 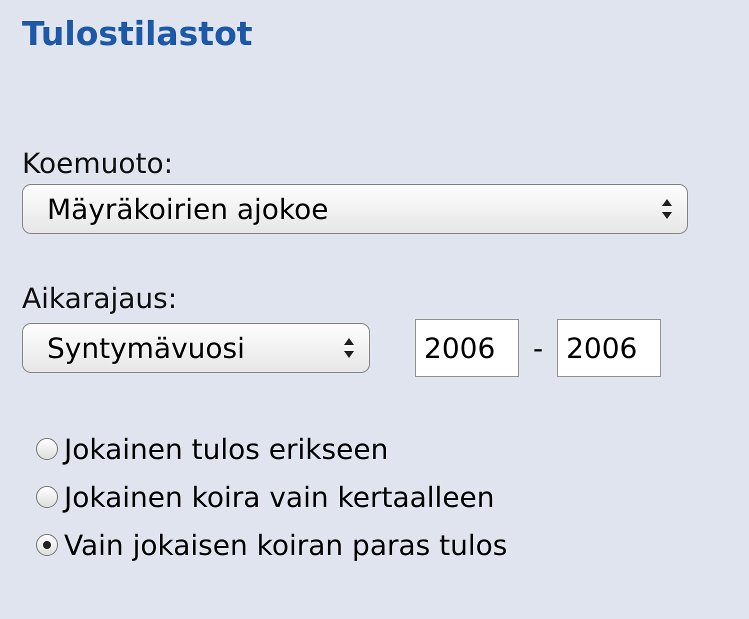 What do you see at coordinates (467, 348) in the screenshot?
I see `year-from-field: 2006` at bounding box center [467, 348].